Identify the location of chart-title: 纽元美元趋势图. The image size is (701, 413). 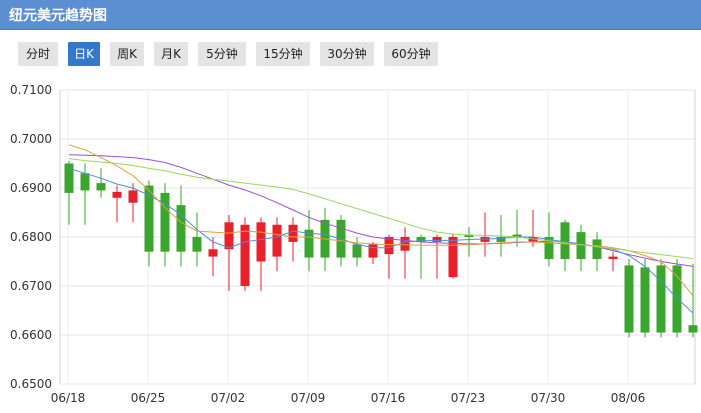
(58, 16).